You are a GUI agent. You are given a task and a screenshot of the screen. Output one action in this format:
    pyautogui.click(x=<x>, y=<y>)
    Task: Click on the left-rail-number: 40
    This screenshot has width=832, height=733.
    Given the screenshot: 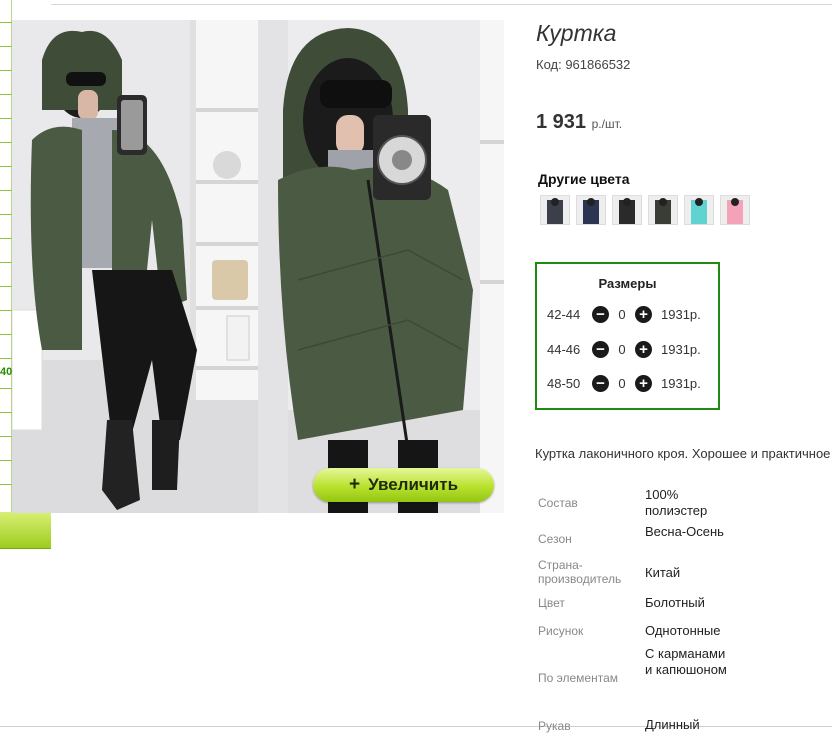 What is the action you would take?
    pyautogui.click(x=6, y=372)
    